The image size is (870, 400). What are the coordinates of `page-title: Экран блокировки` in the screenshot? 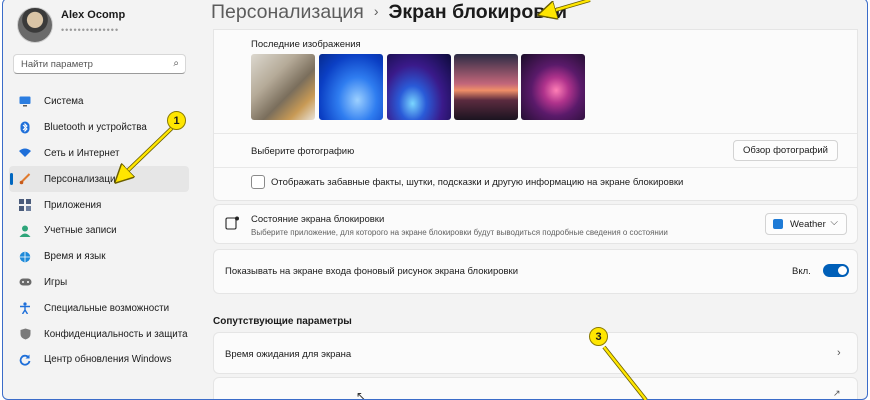 It's located at (477, 12).